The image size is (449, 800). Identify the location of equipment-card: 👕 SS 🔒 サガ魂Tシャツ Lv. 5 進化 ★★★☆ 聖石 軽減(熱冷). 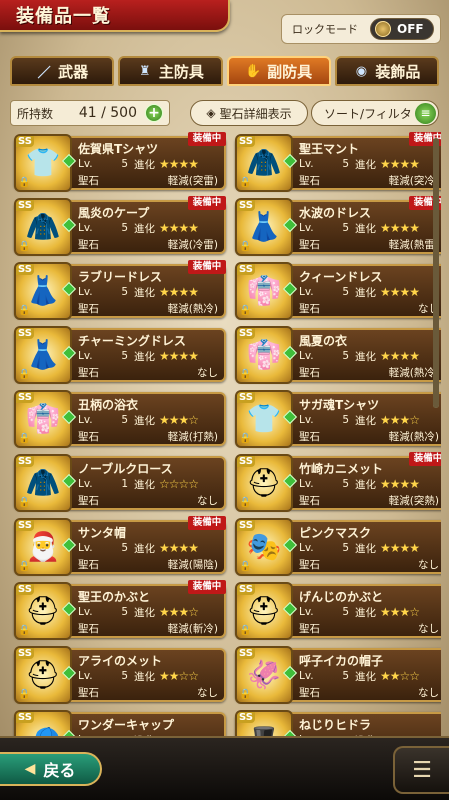
(338, 419).